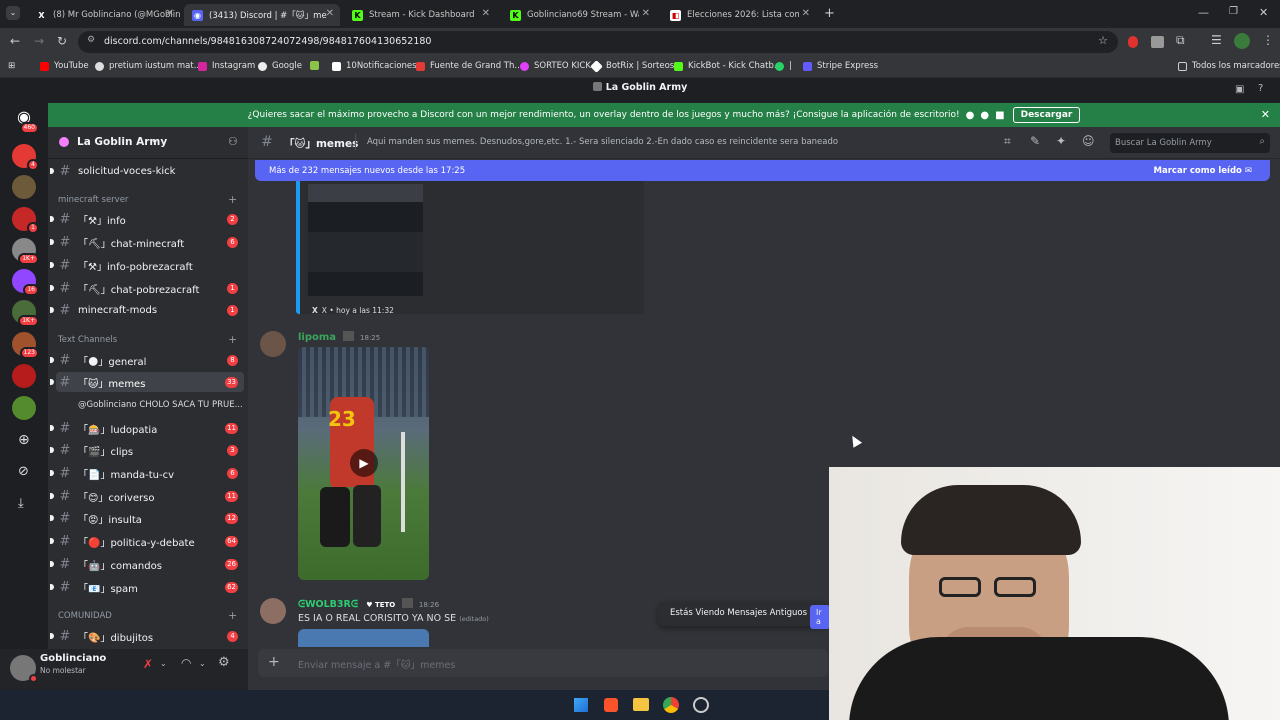  Describe the element at coordinates (148, 143) in the screenshot. I see `server-header: La Goblin Army ⌄ ⚇` at that location.